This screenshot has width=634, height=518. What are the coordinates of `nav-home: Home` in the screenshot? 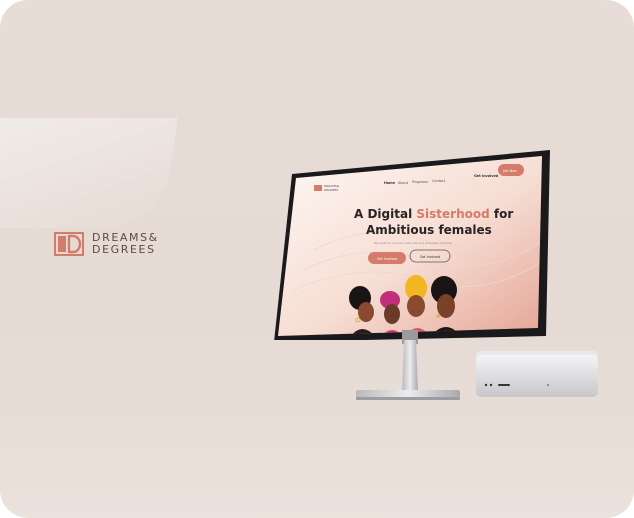 It's located at (390, 183).